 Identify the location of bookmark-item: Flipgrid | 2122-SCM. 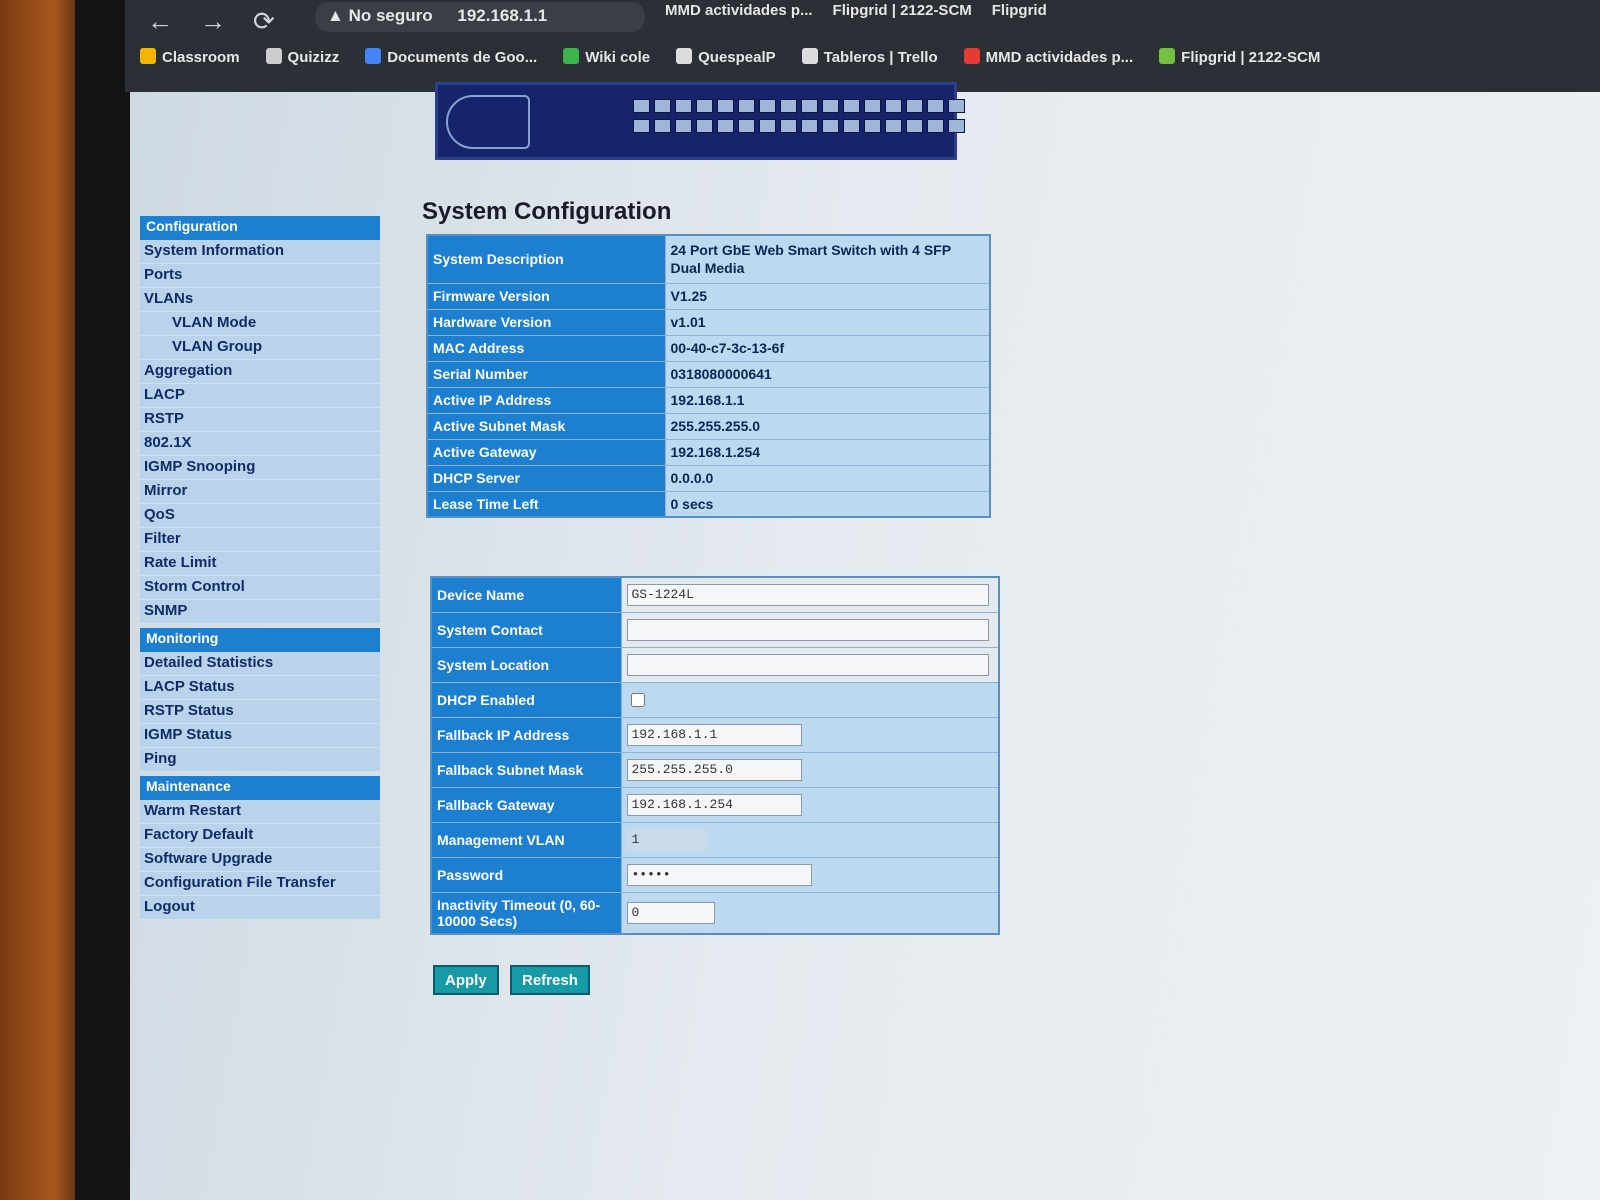
(1239, 63).